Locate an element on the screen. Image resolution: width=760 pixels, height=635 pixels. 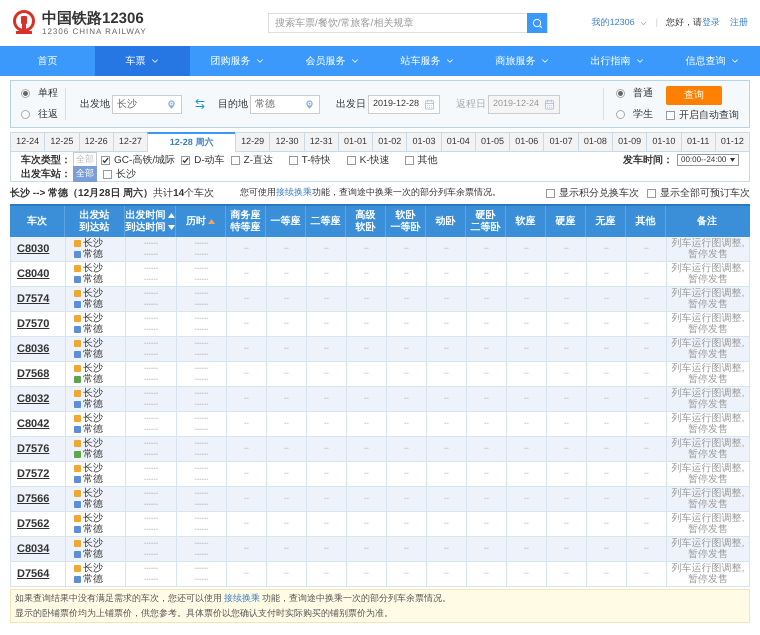
filter-label: 出发车站： is located at coordinates (46, 174).